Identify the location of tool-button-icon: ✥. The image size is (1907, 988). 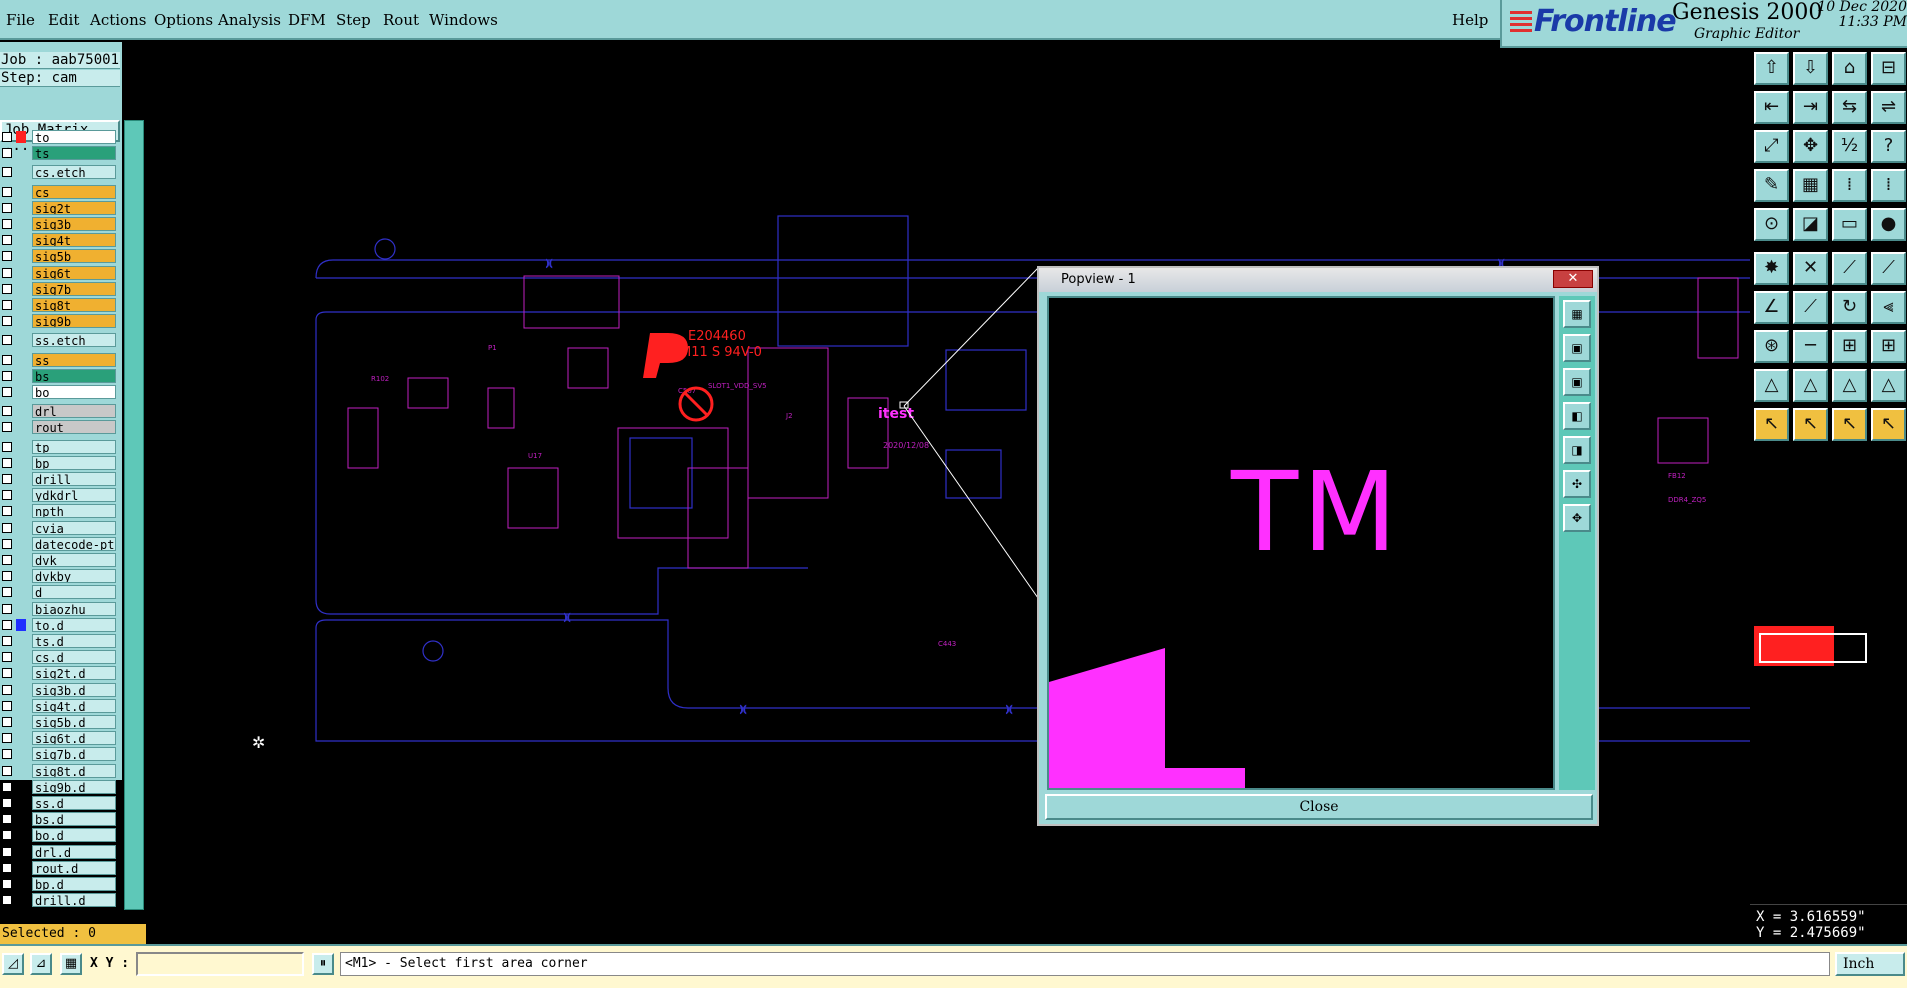
(1810, 146).